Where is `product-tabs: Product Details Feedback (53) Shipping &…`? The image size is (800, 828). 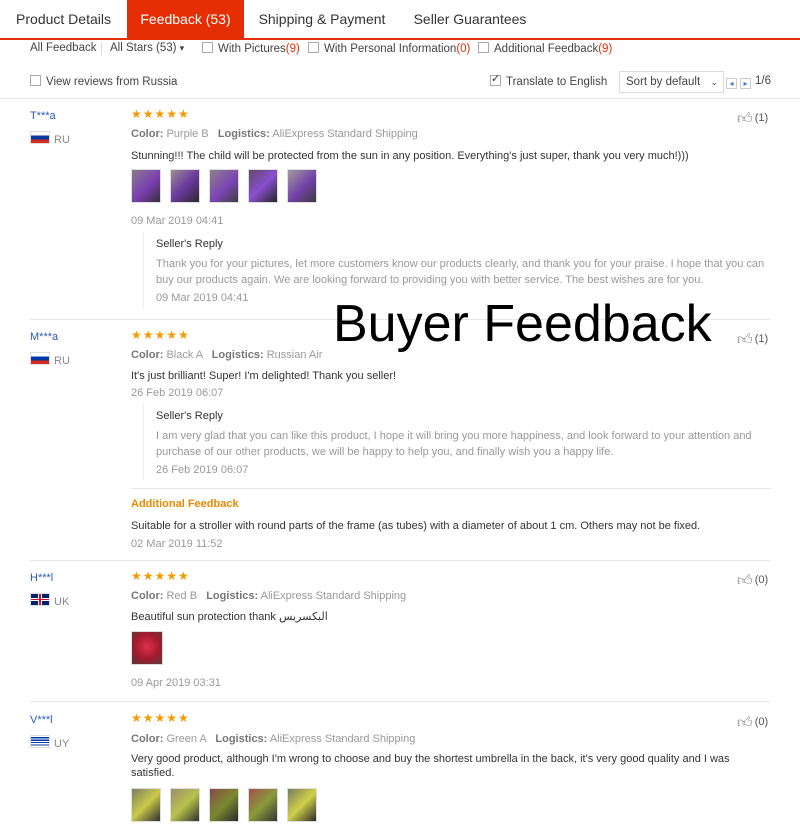
product-tabs: Product Details Feedback (53) Shipping &… is located at coordinates (400, 20).